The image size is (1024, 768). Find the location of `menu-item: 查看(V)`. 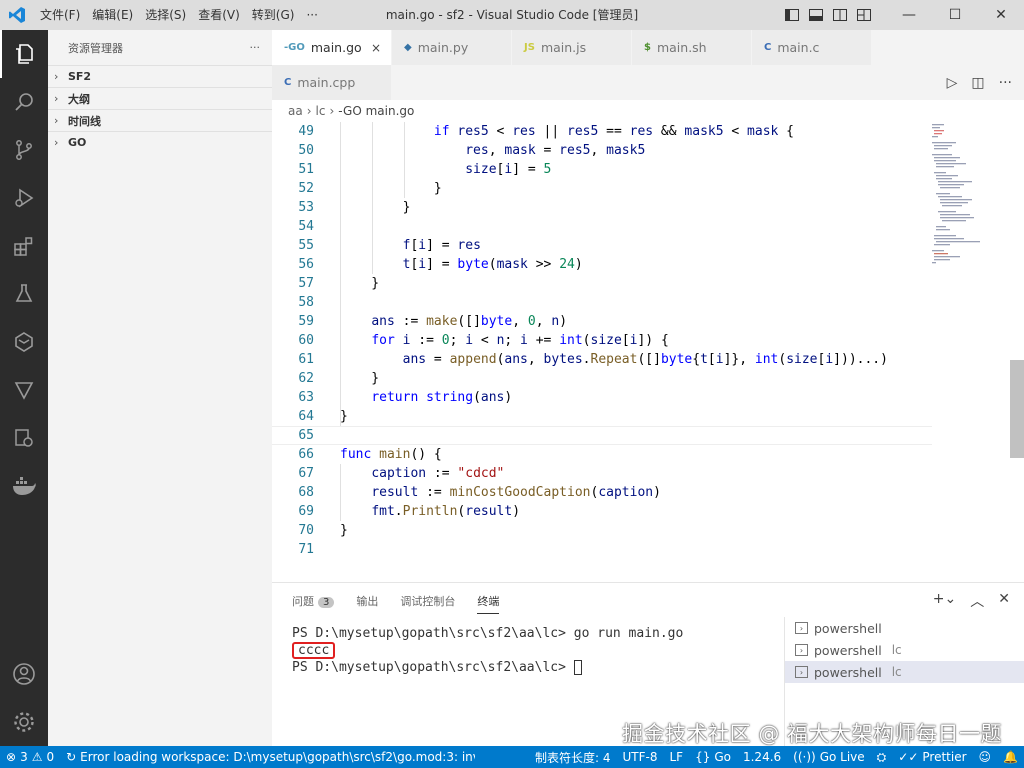

menu-item: 查看(V) is located at coordinates (219, 15).